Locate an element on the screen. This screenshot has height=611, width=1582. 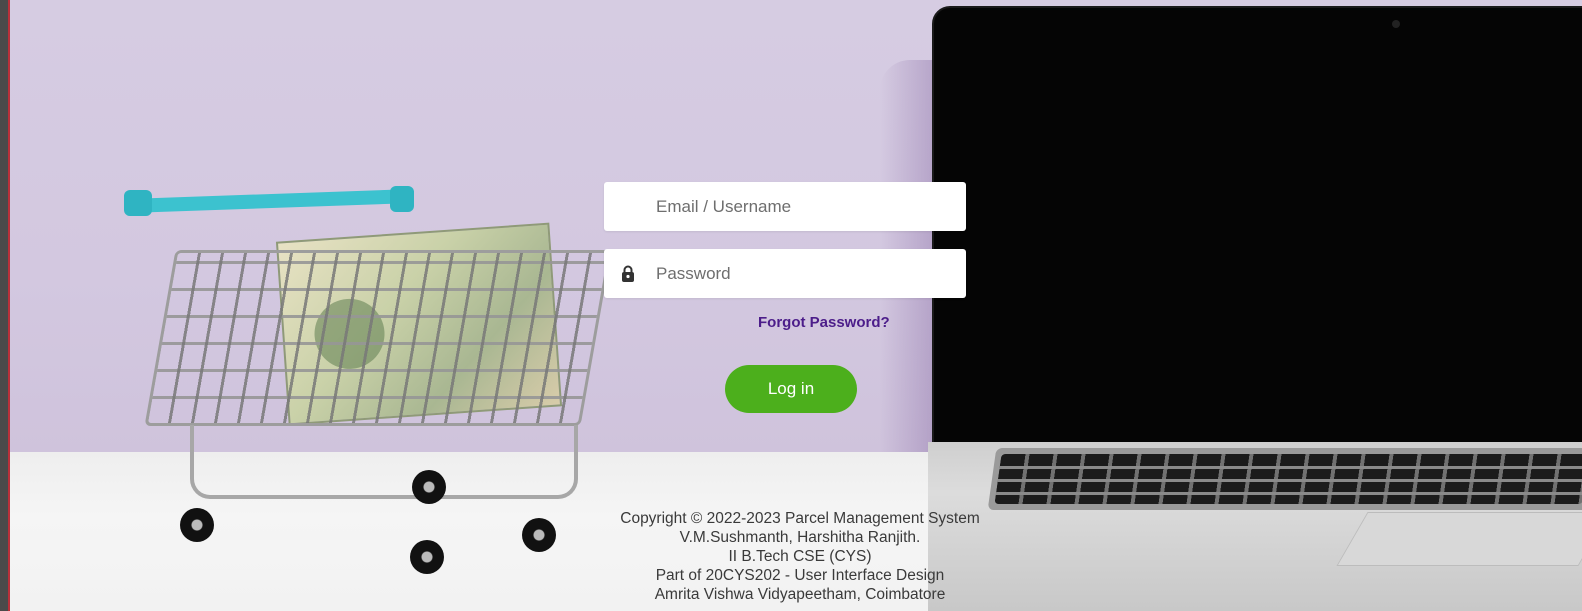
footer-course: Part of 20CYS202 - User Interface Design is located at coordinates (800, 575).